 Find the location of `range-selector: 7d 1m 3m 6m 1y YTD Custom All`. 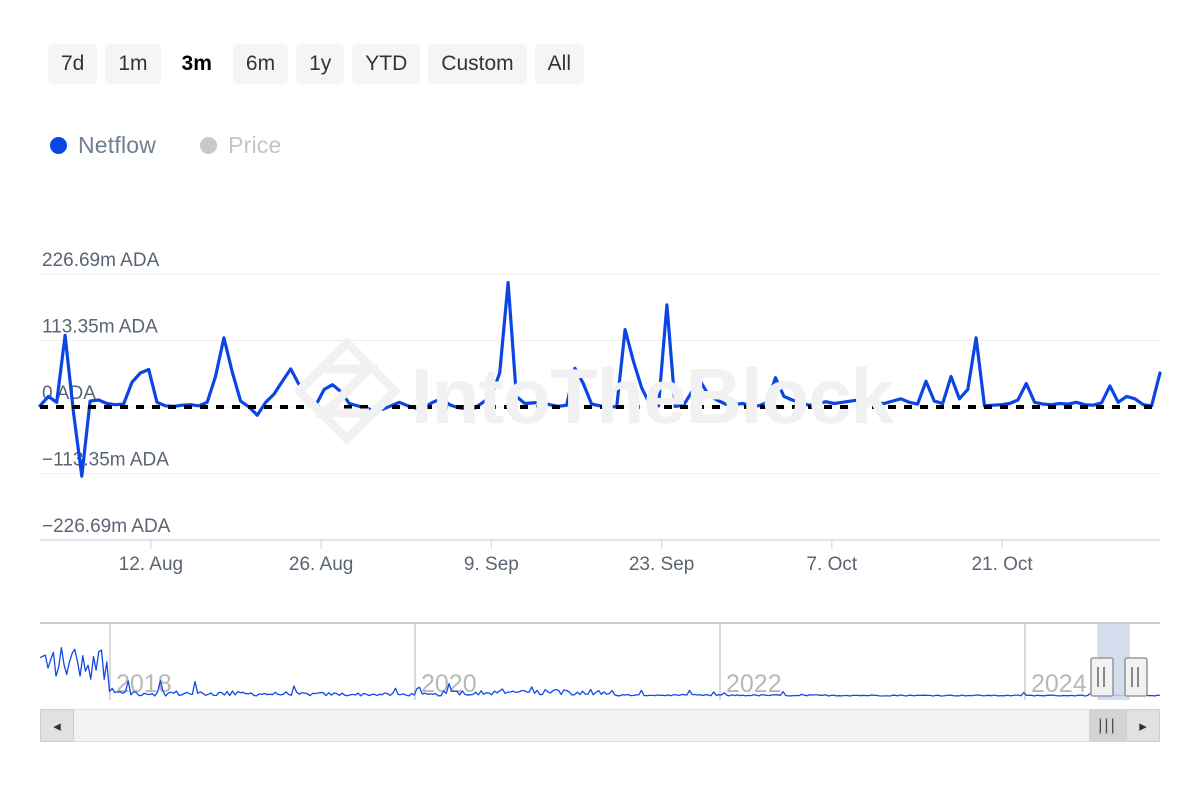

range-selector: 7d 1m 3m 6m 1y YTD Custom All is located at coordinates (316, 64).